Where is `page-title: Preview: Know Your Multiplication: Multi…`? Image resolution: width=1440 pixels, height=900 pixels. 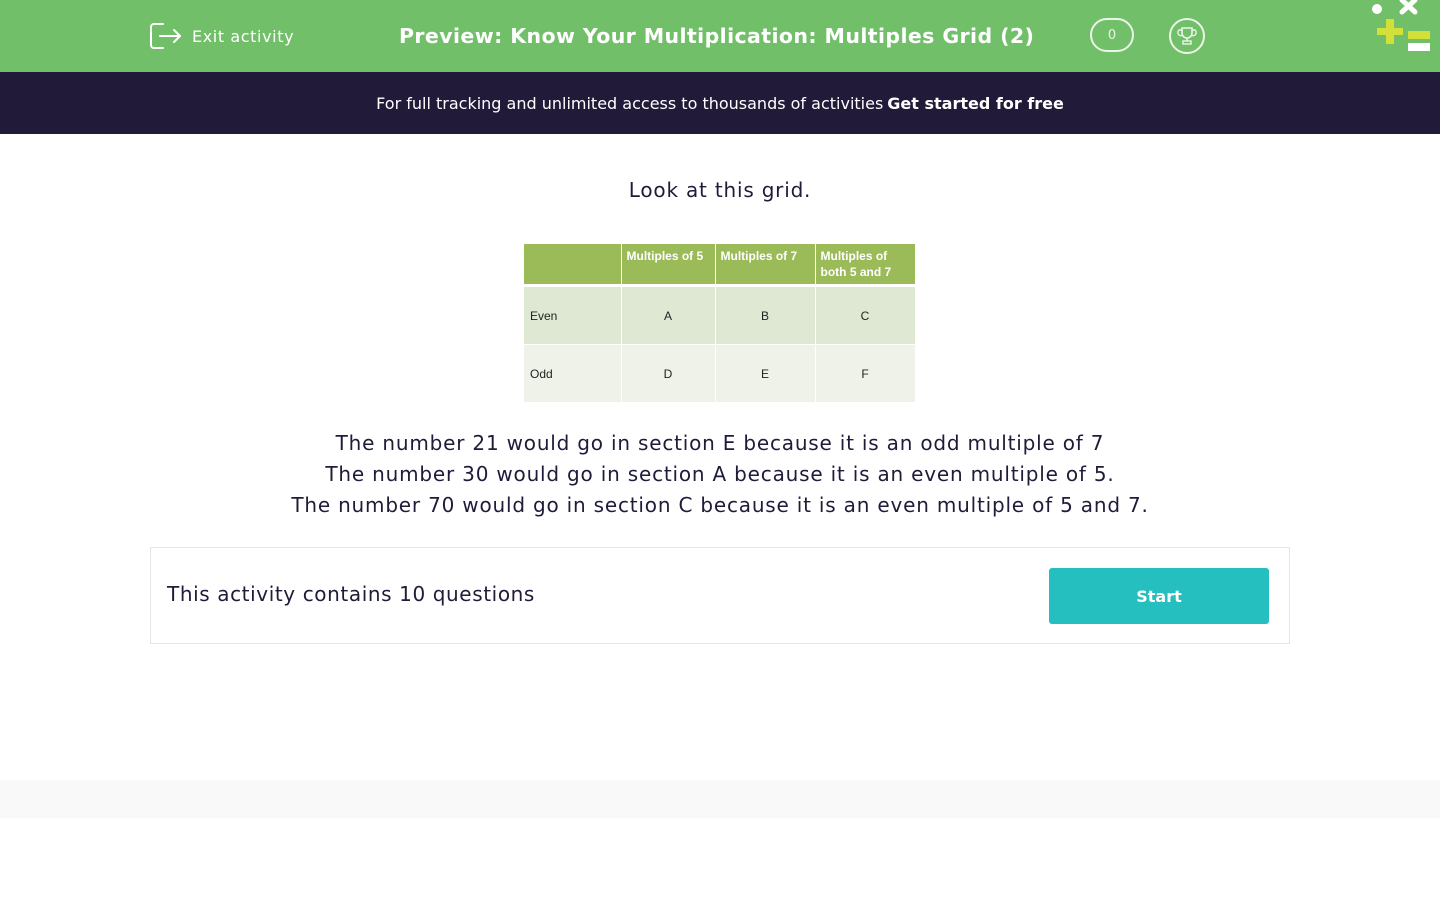 page-title: Preview: Know Your Multiplication: Multi… is located at coordinates (717, 36).